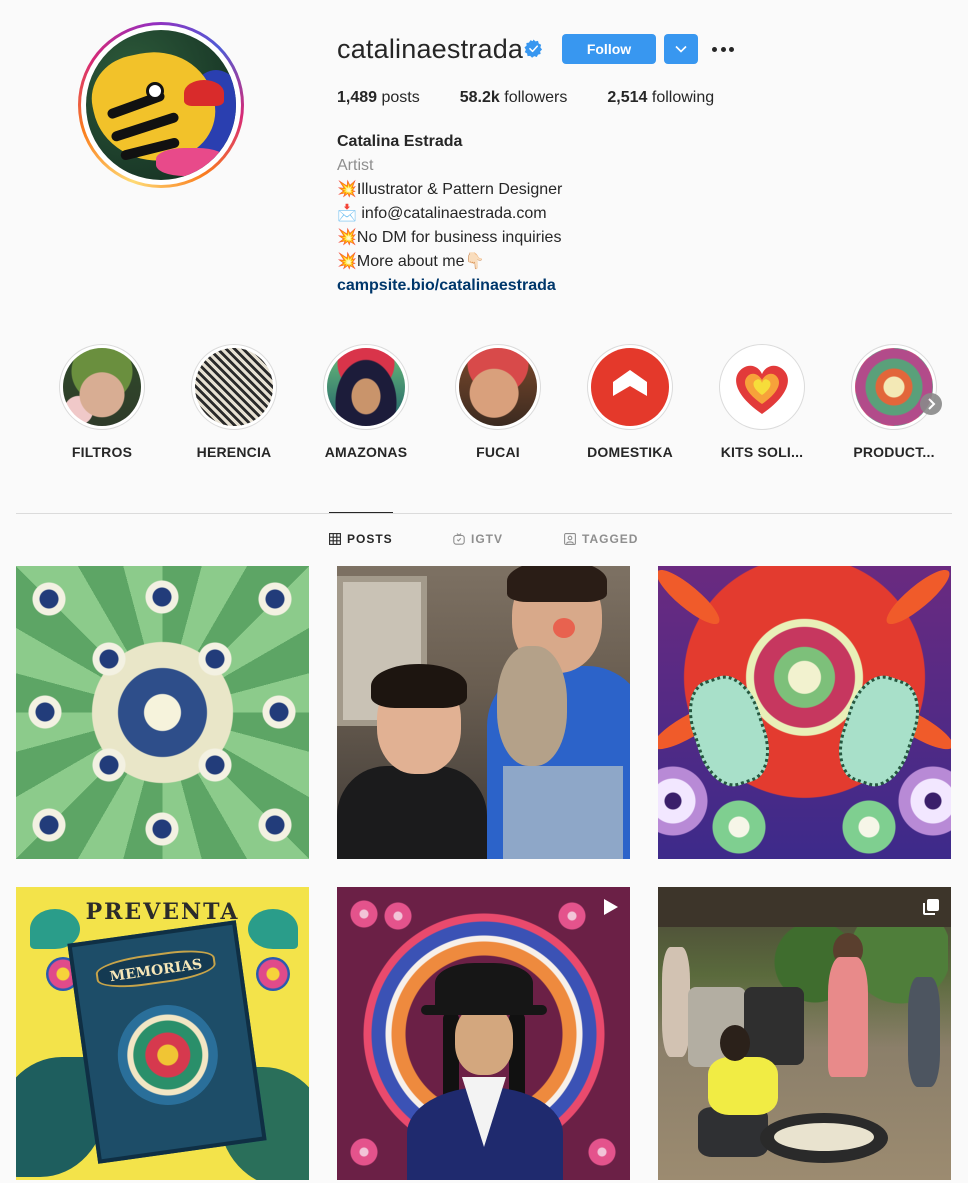 This screenshot has height=1183, width=968. I want to click on profile-category: Artist, so click(355, 165).